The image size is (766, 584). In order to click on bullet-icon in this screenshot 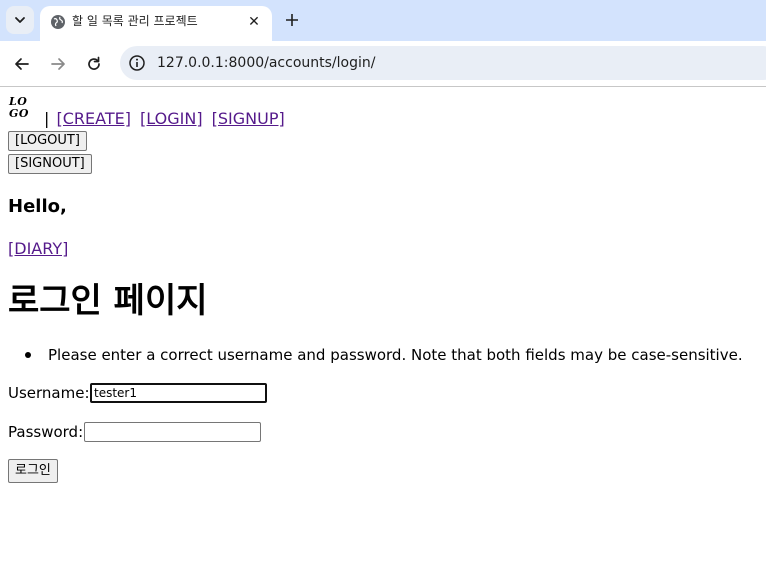, I will do `click(28, 355)`.